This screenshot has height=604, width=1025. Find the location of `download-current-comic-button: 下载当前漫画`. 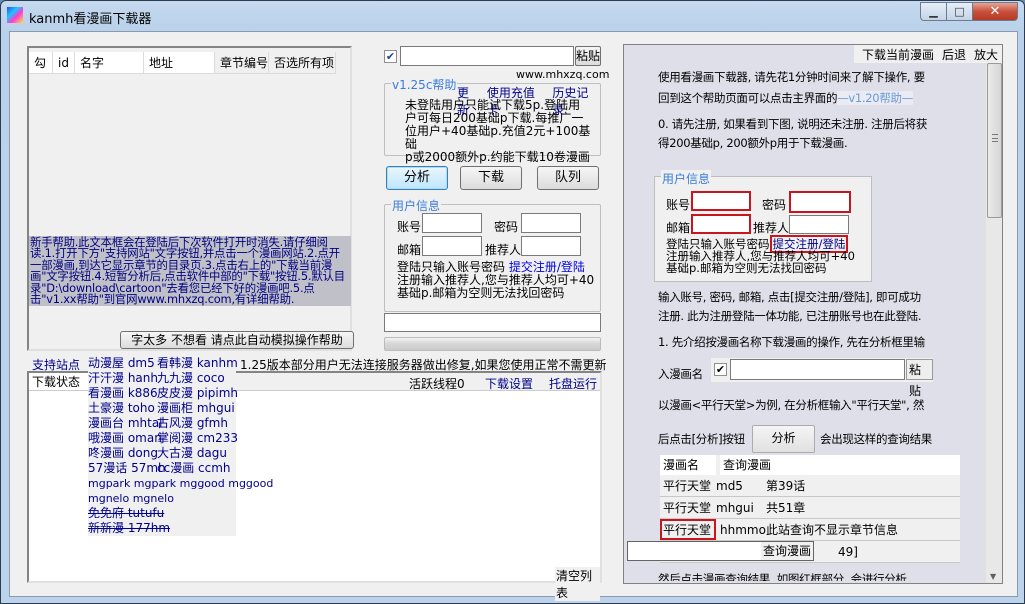

download-current-comic-button: 下载当前漫画 is located at coordinates (898, 54).